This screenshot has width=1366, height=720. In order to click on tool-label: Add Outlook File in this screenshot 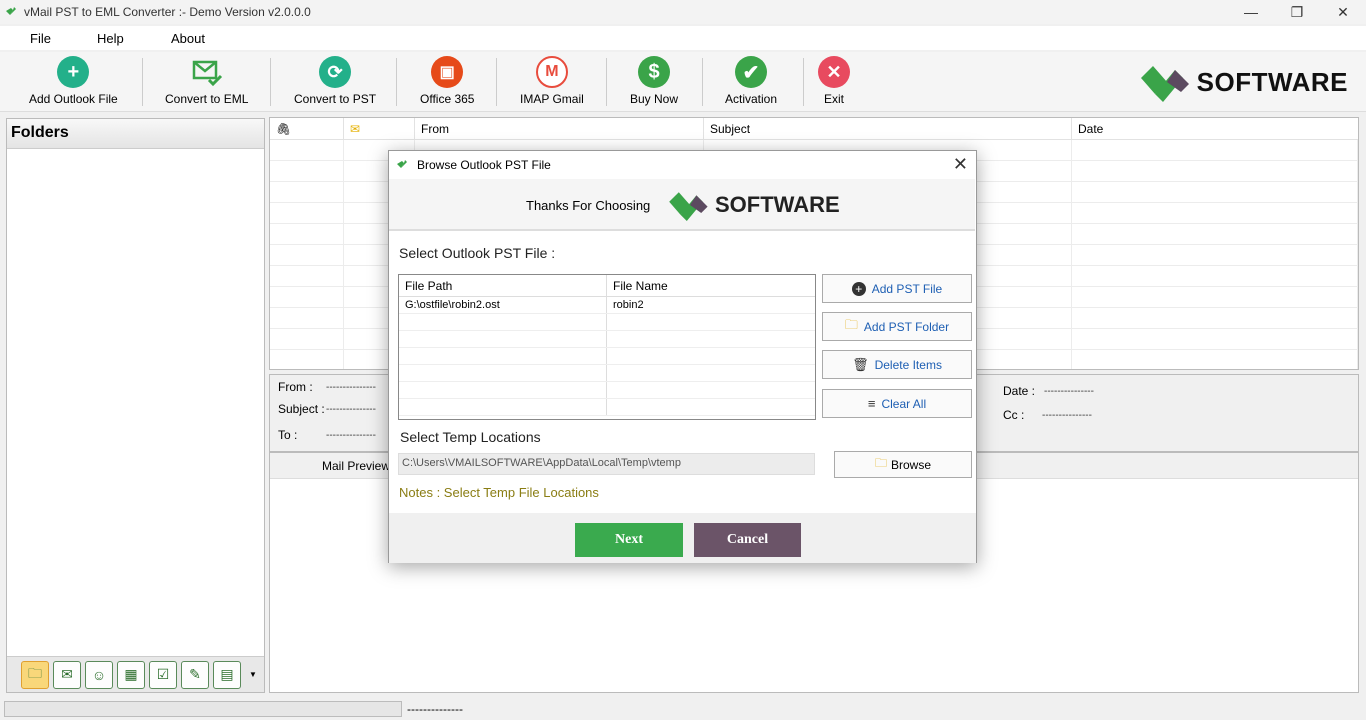, I will do `click(73, 99)`.